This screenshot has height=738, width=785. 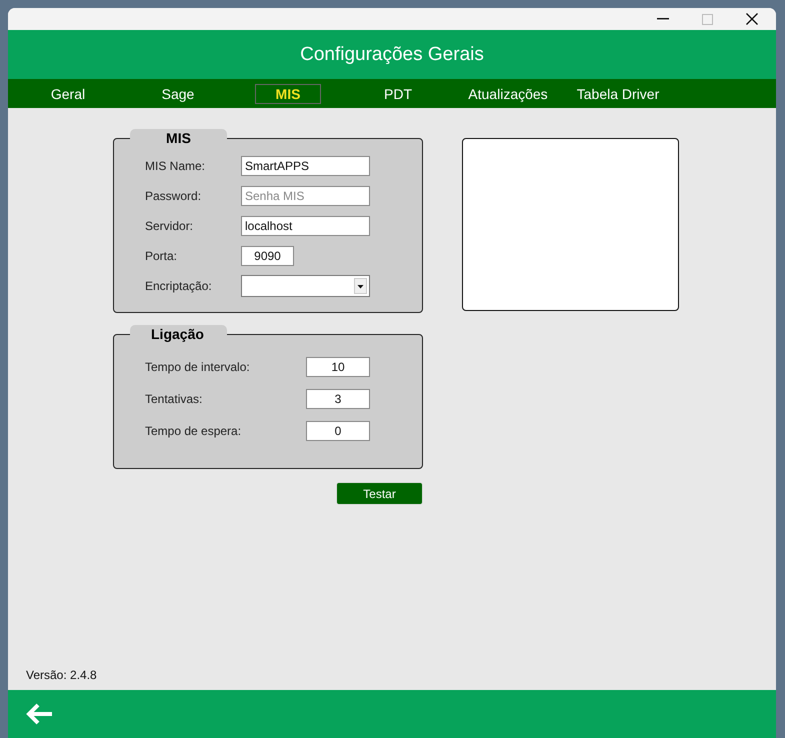 I want to click on dropdown, so click(x=305, y=286).